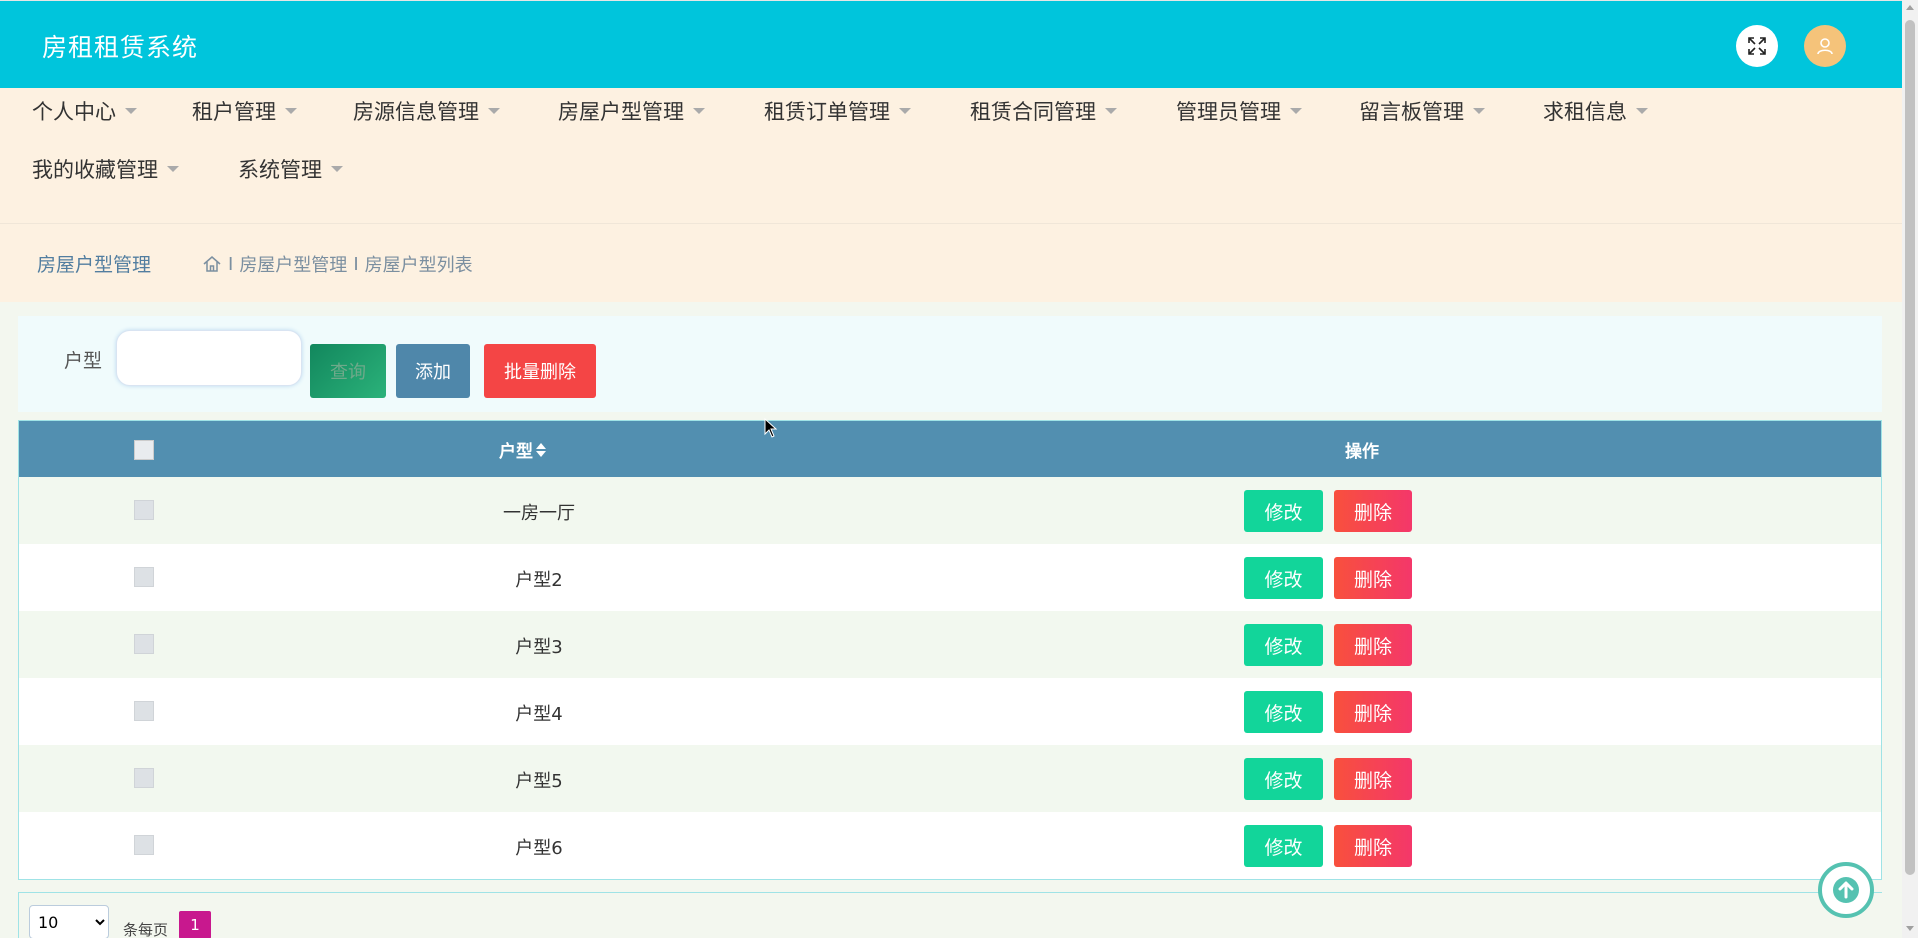  I want to click on menu-item-rent-request: 求租信息, so click(1595, 111).